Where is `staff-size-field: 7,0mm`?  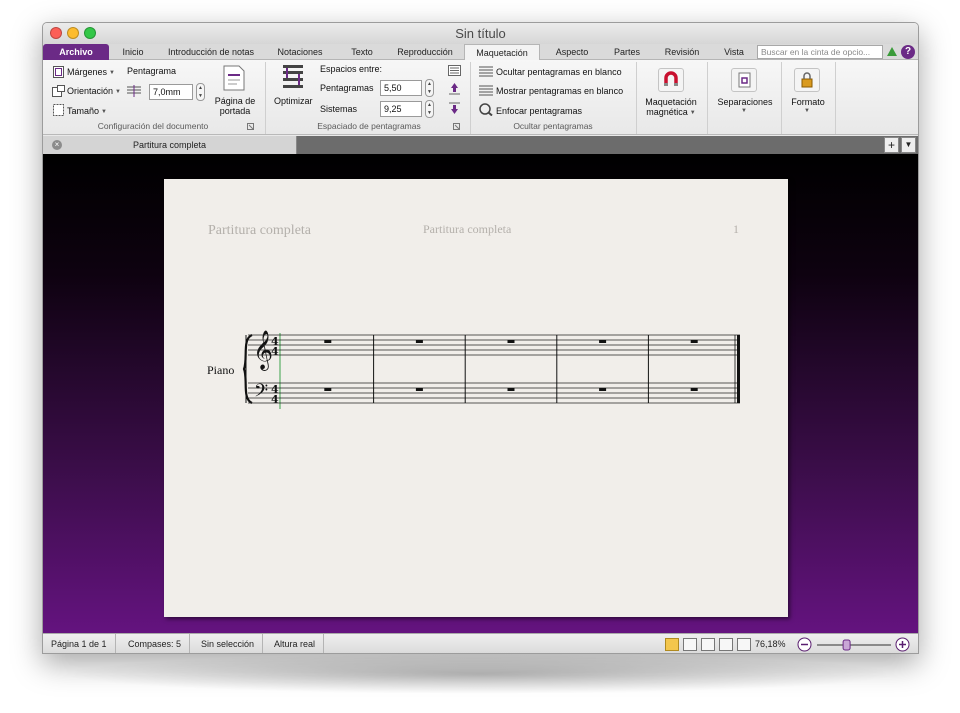
staff-size-field: 7,0mm is located at coordinates (171, 92).